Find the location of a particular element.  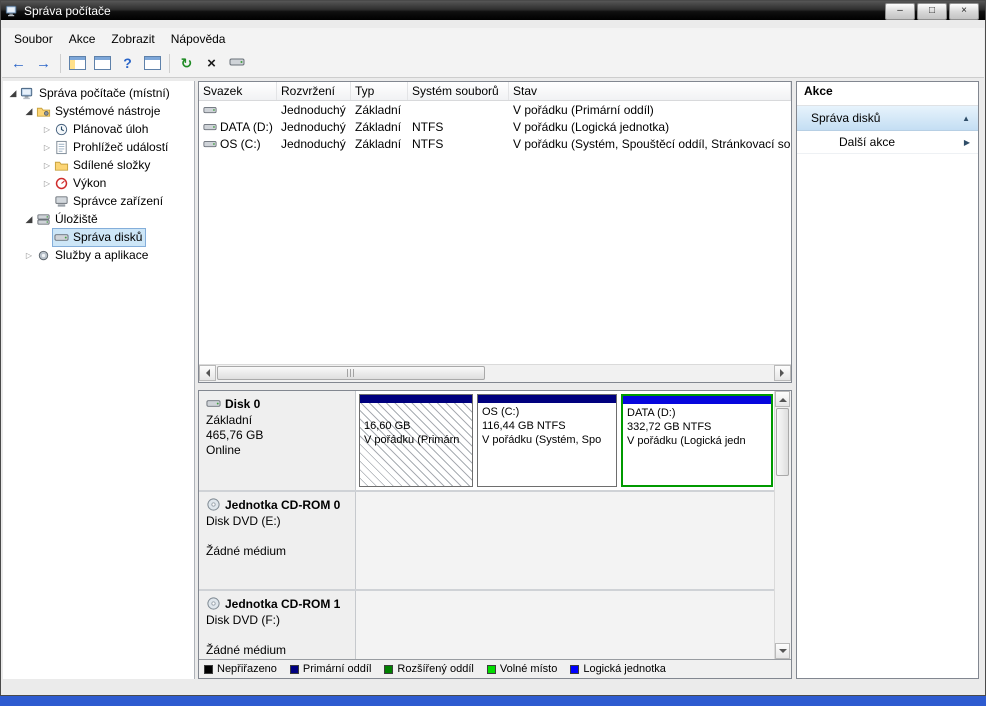

back-icon: ← is located at coordinates (18, 63).